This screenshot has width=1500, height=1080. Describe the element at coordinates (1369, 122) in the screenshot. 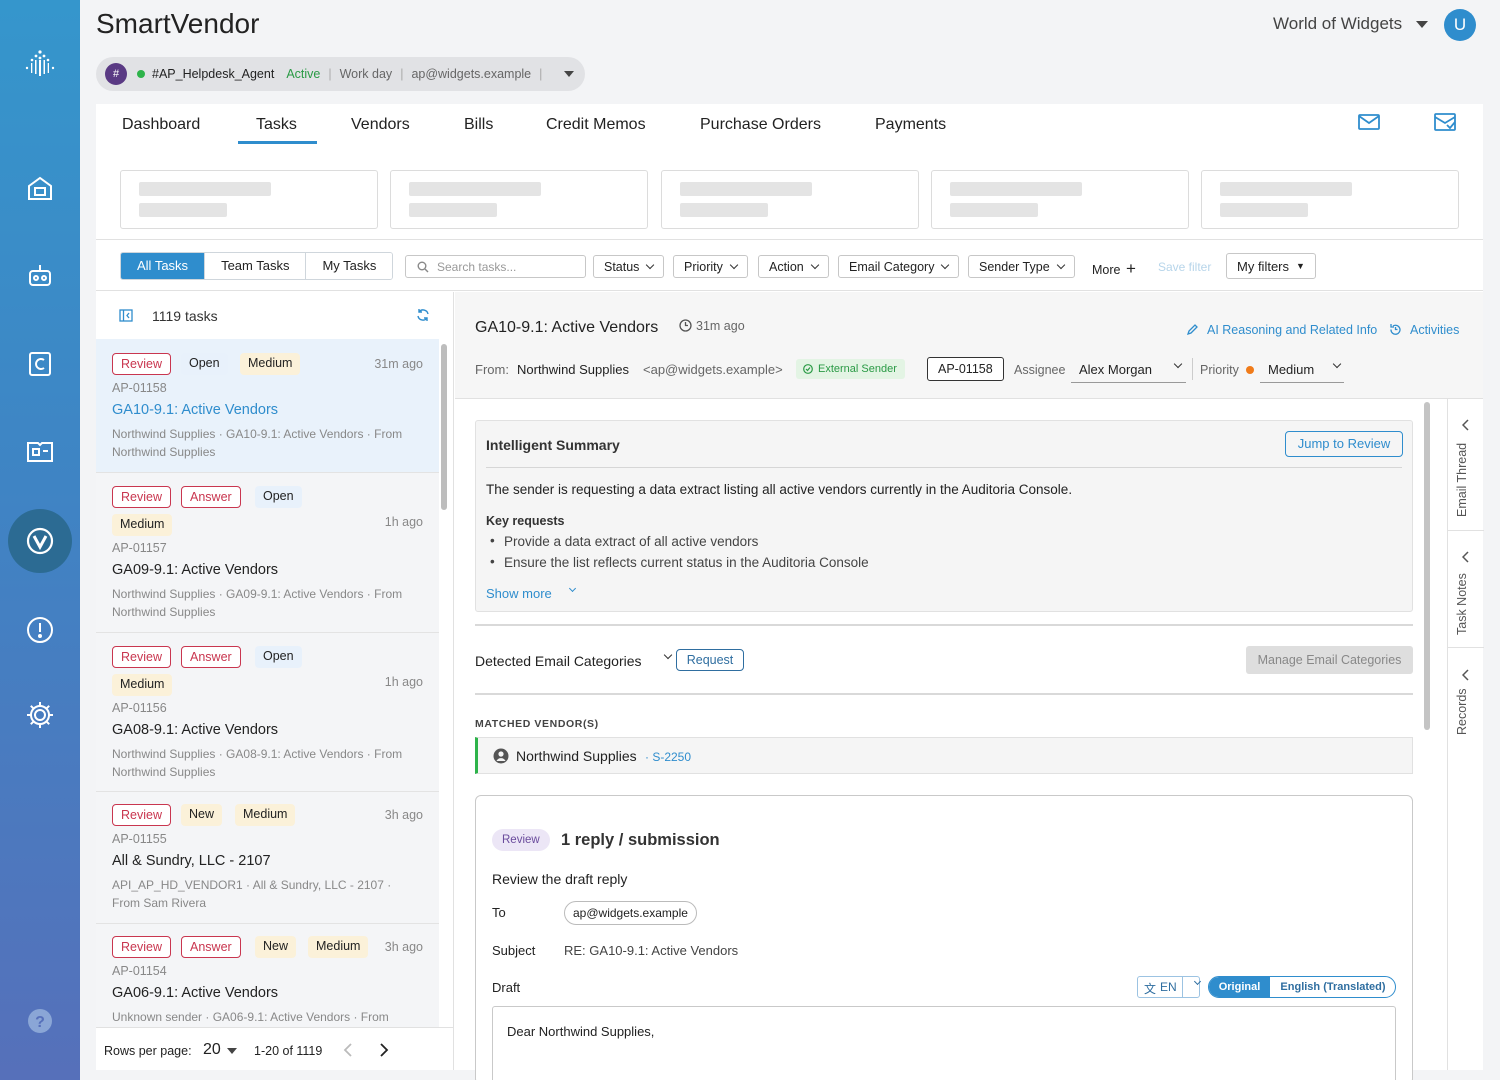

I see `mail-icon` at that location.